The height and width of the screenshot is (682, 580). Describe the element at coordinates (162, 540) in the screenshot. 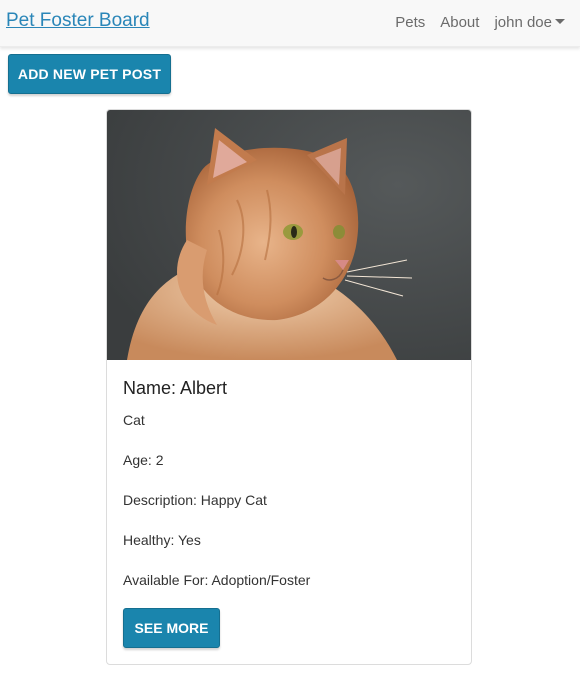

I see `pet-healthy: Healthy: Yes` at that location.